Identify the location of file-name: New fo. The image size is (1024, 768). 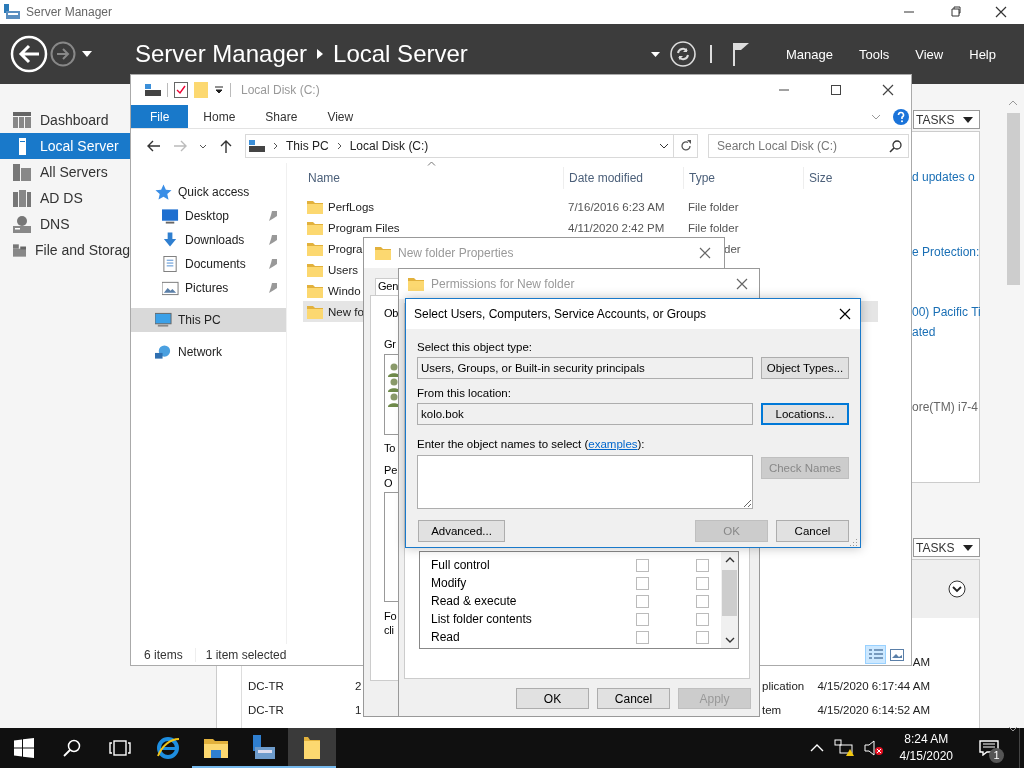
(346, 311).